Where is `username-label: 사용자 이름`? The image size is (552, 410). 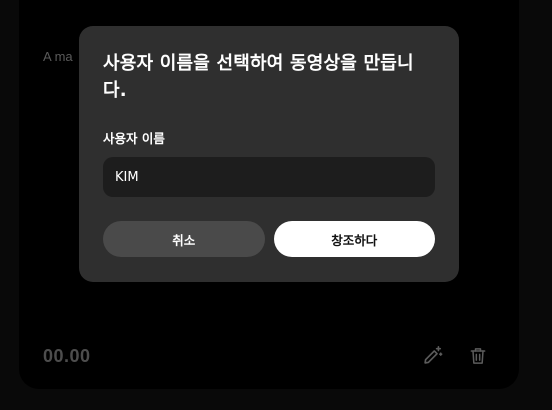 username-label: 사용자 이름 is located at coordinates (134, 138).